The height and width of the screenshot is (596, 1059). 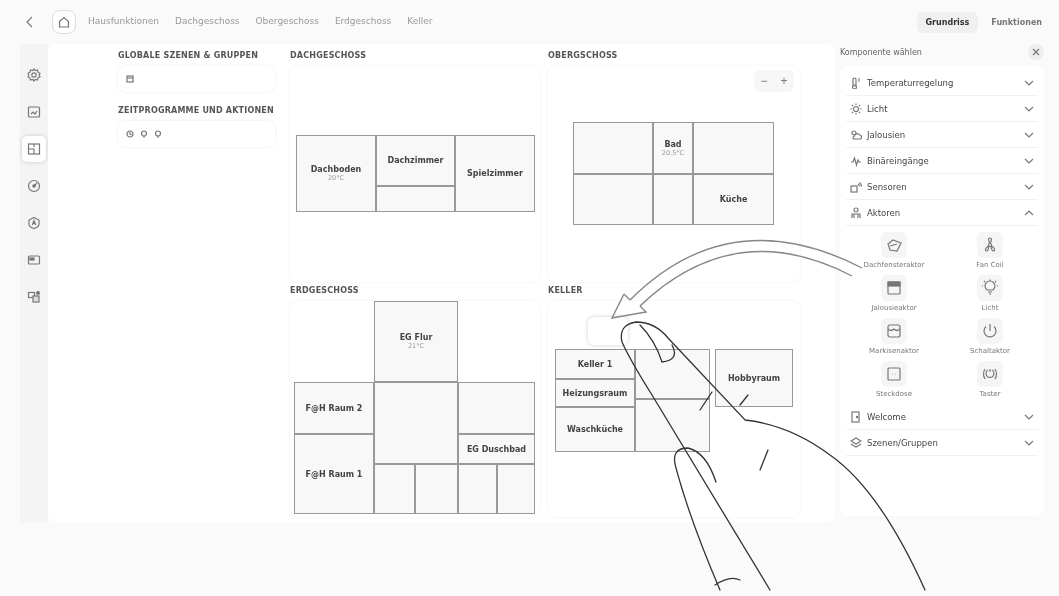 I want to click on category-row: Binäreingänge, so click(x=942, y=161).